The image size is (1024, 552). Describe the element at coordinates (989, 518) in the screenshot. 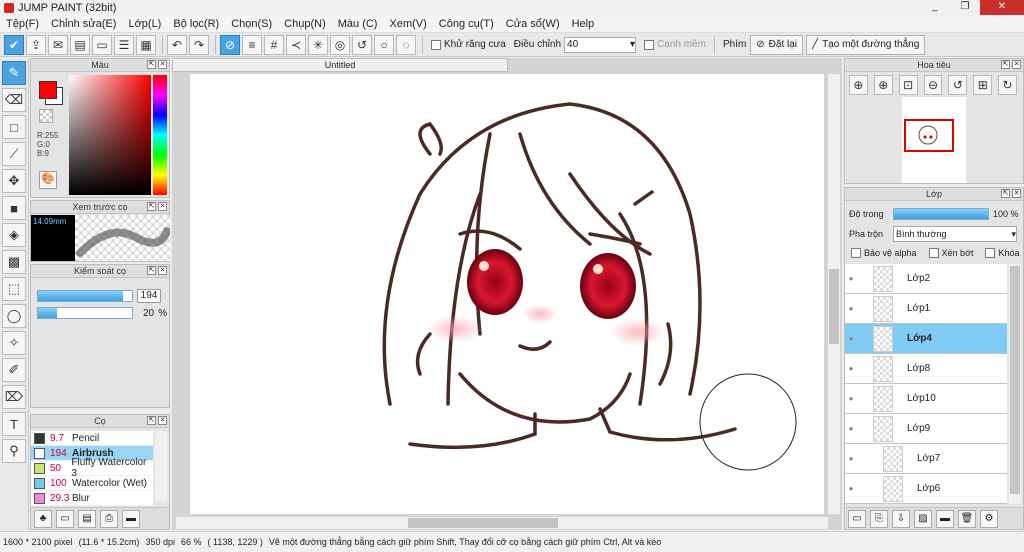

I see `layer-settings-icon: ⚙` at that location.